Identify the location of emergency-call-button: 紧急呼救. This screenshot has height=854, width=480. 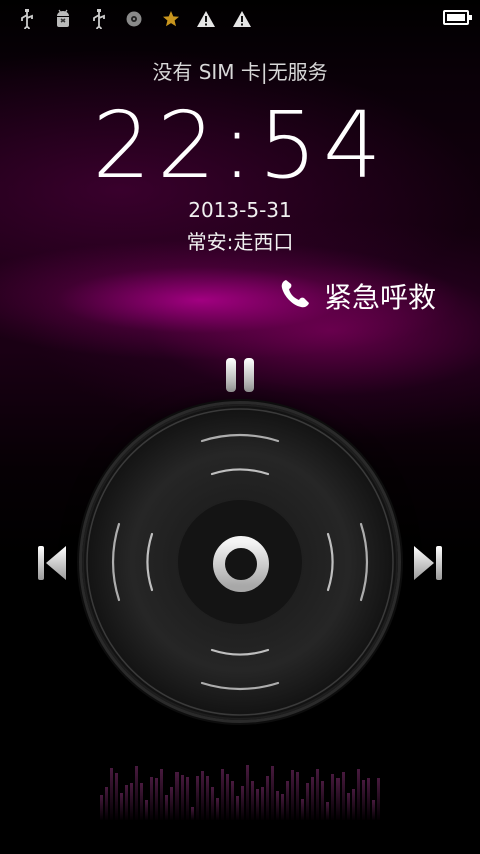
(357, 296).